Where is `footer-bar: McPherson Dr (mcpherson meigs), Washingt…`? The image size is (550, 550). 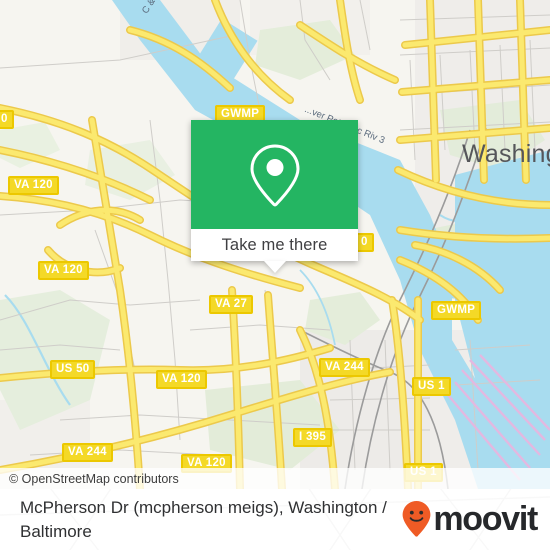
footer-bar: McPherson Dr (mcpherson meigs), Washingt… is located at coordinates (275, 519).